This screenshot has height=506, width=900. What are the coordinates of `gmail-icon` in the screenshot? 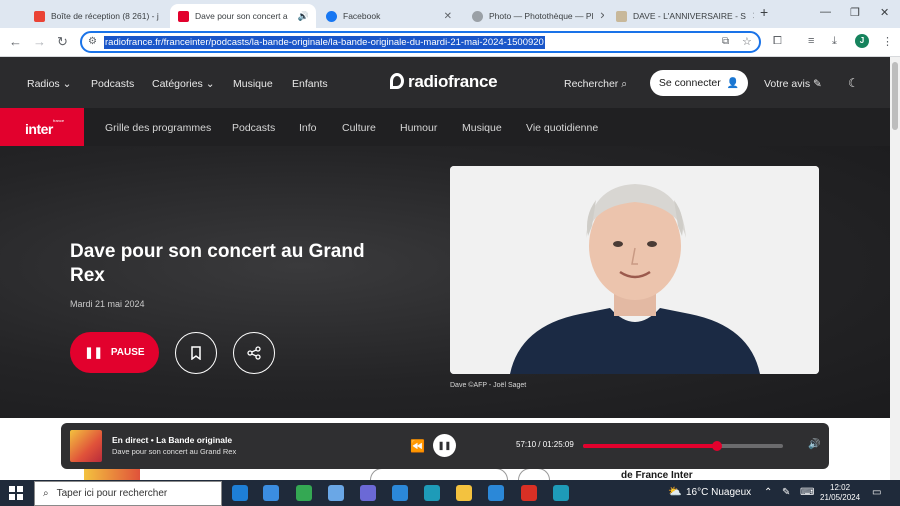 It's located at (39, 16).